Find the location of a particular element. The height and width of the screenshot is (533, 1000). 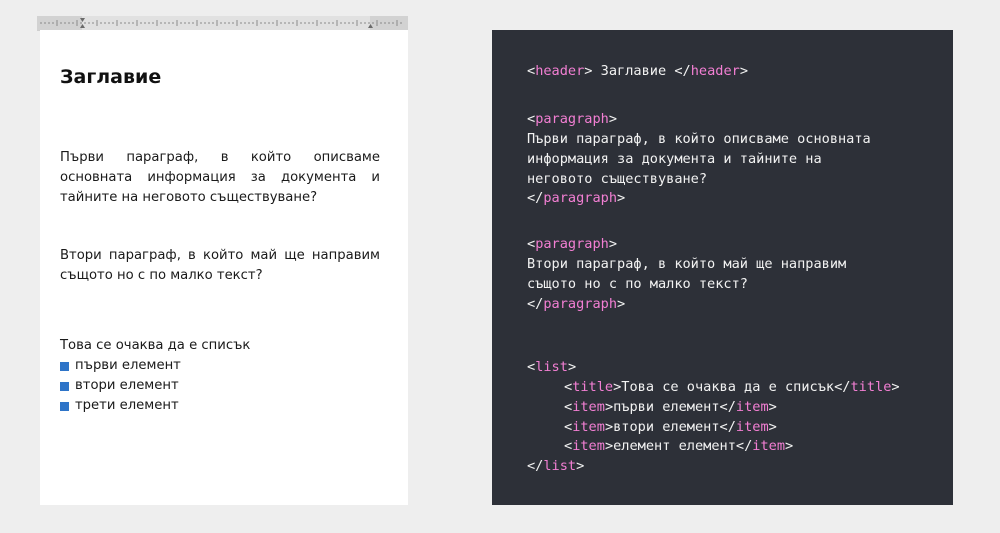

code-list-close: </list> is located at coordinates (556, 466).